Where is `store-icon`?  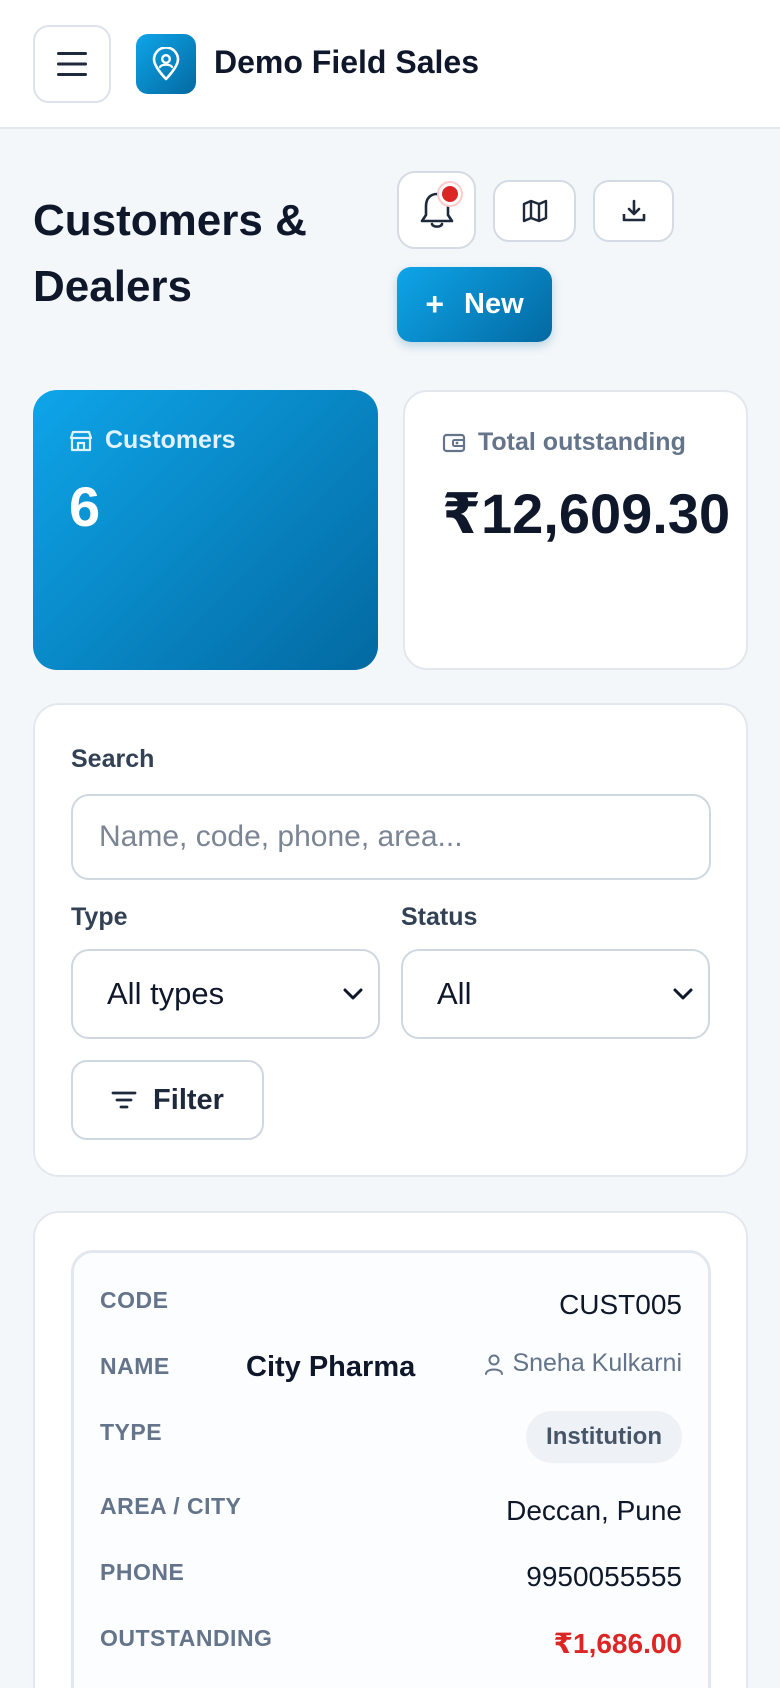
store-icon is located at coordinates (81, 440).